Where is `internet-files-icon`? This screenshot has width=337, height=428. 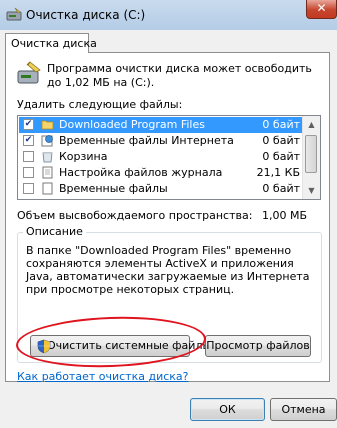 internet-files-icon is located at coordinates (47, 141).